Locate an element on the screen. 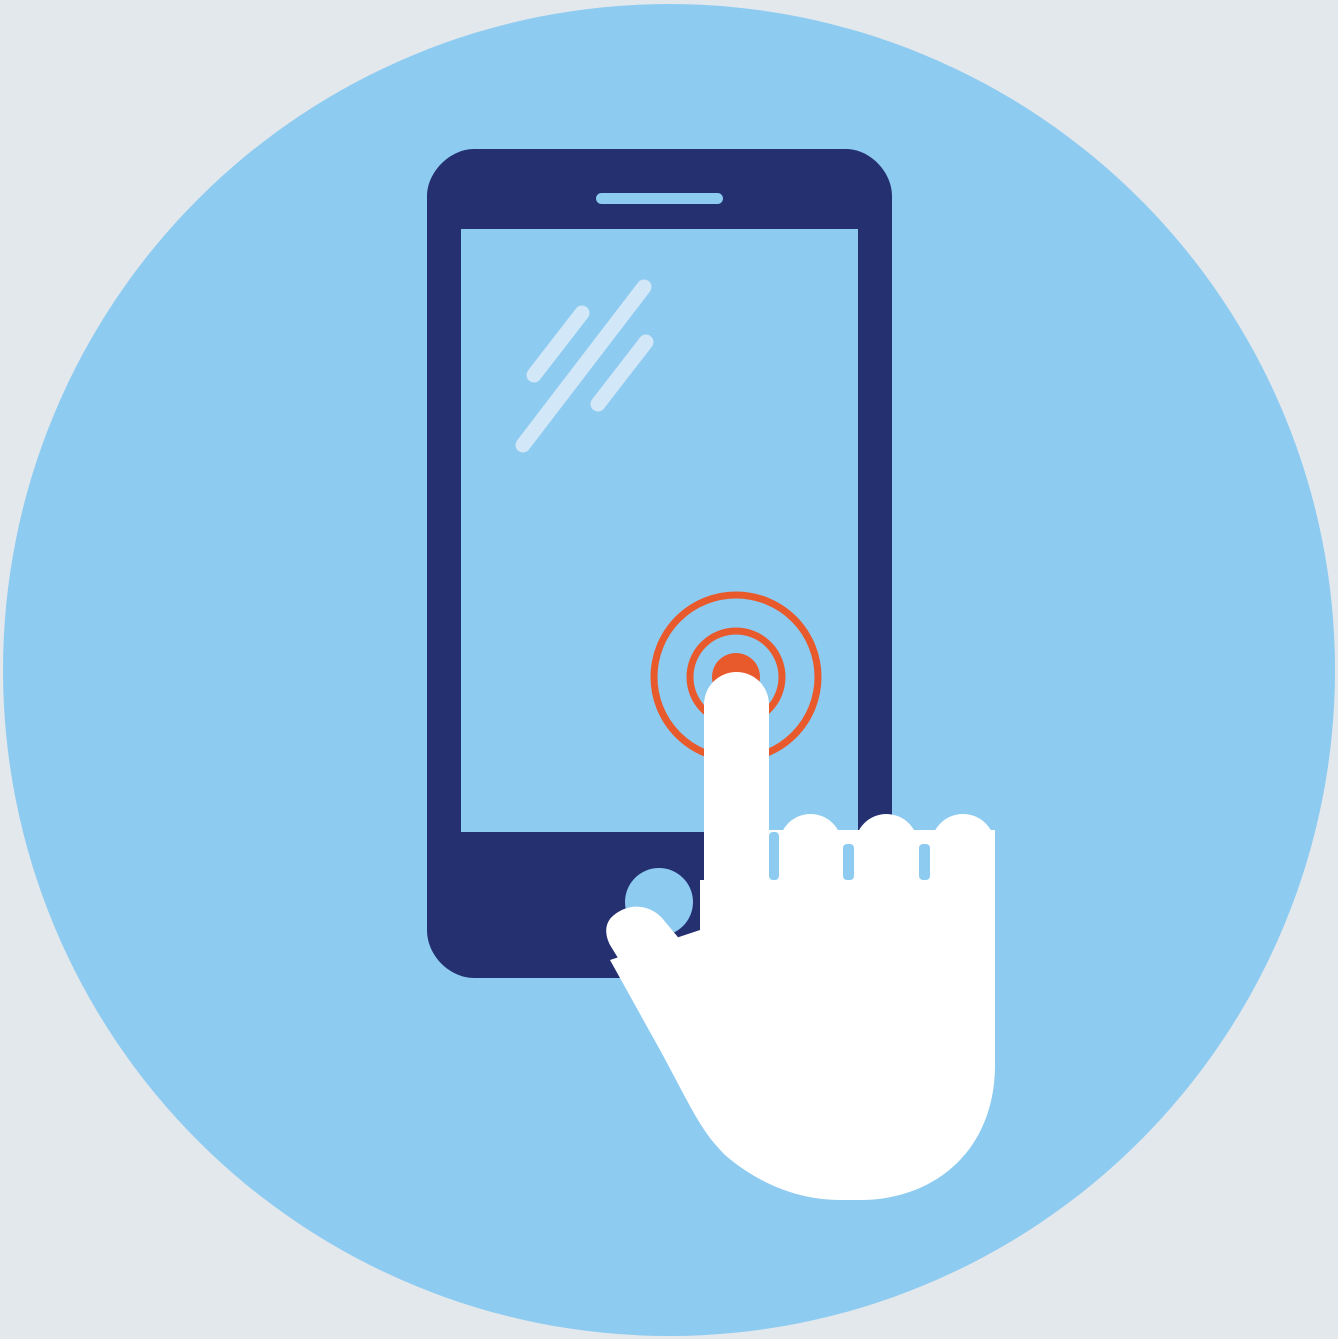 This screenshot has height=1339, width=1338. phone-screen is located at coordinates (659, 530).